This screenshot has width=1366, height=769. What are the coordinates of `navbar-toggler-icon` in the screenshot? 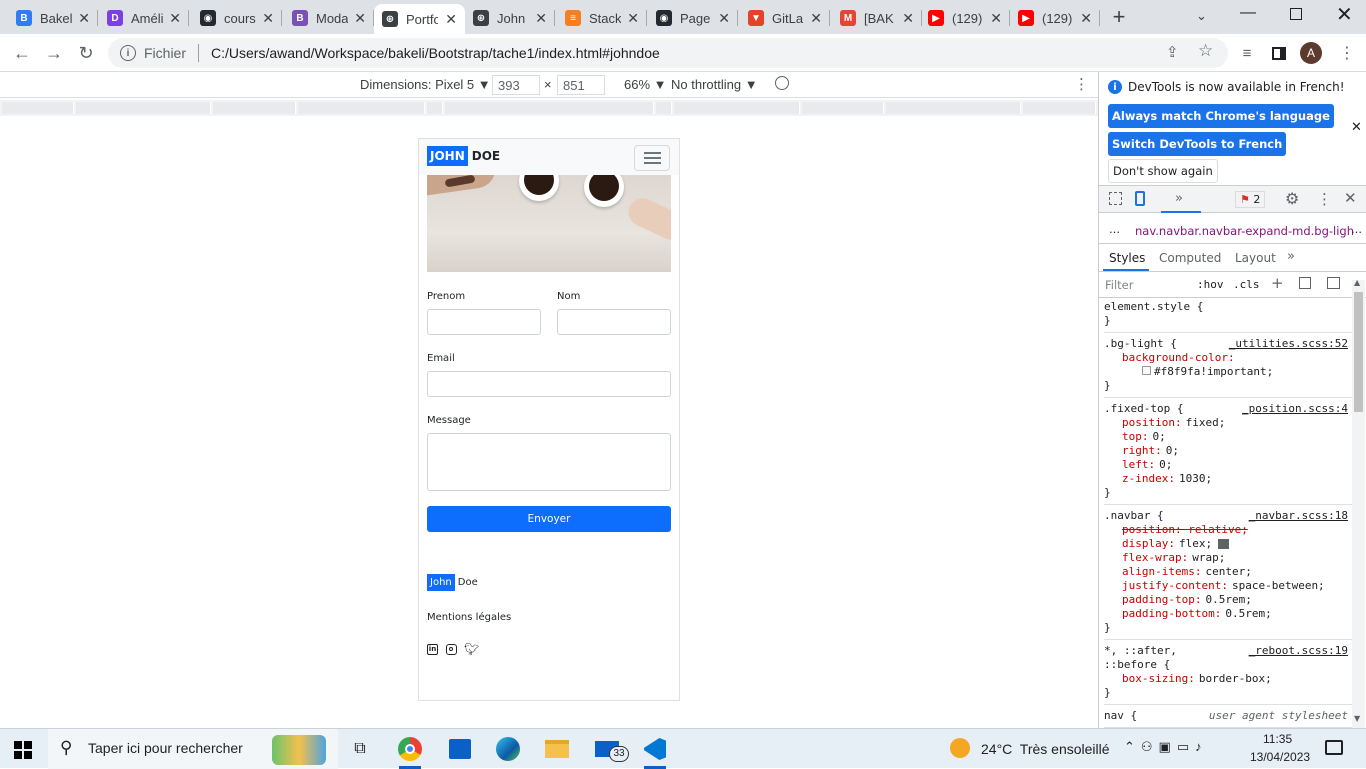 It's located at (652, 158).